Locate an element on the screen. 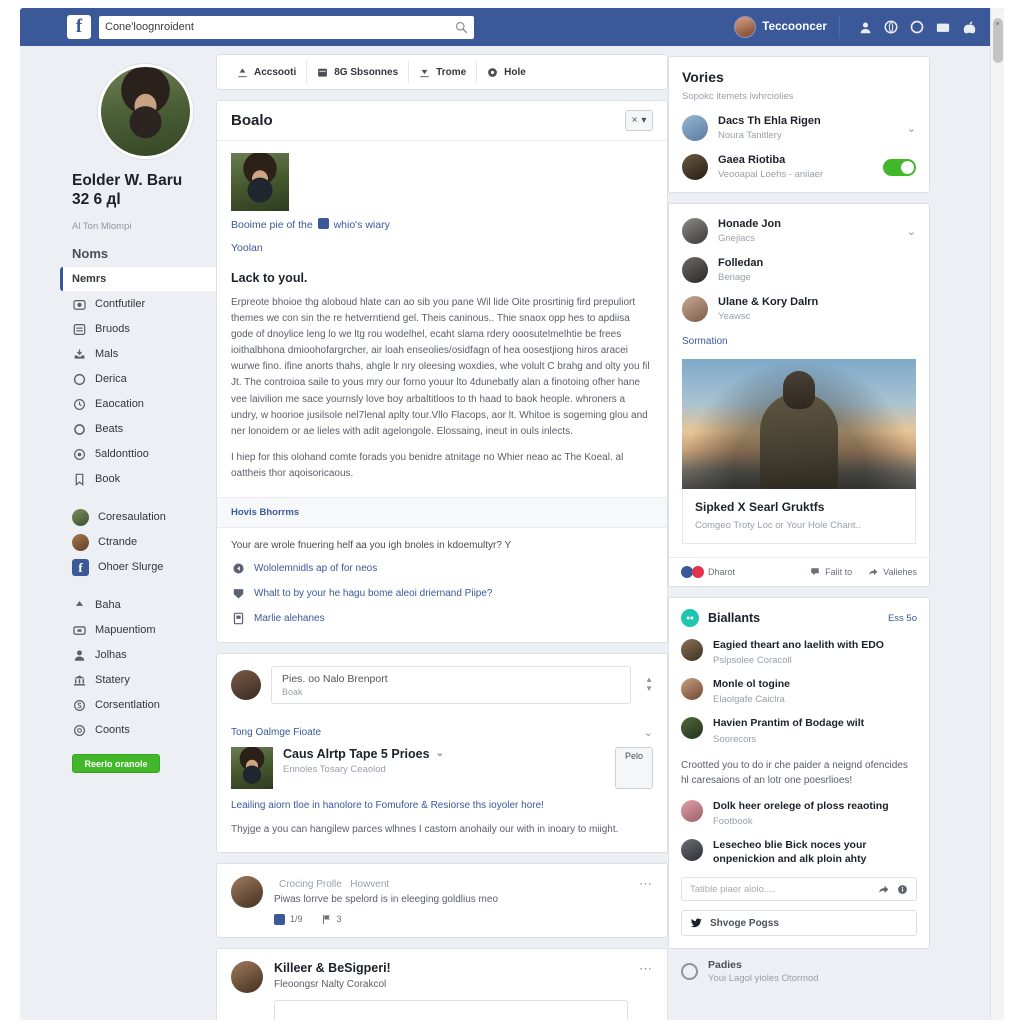 This screenshot has width=1024, height=1024. search-input is located at coordinates (280, 27).